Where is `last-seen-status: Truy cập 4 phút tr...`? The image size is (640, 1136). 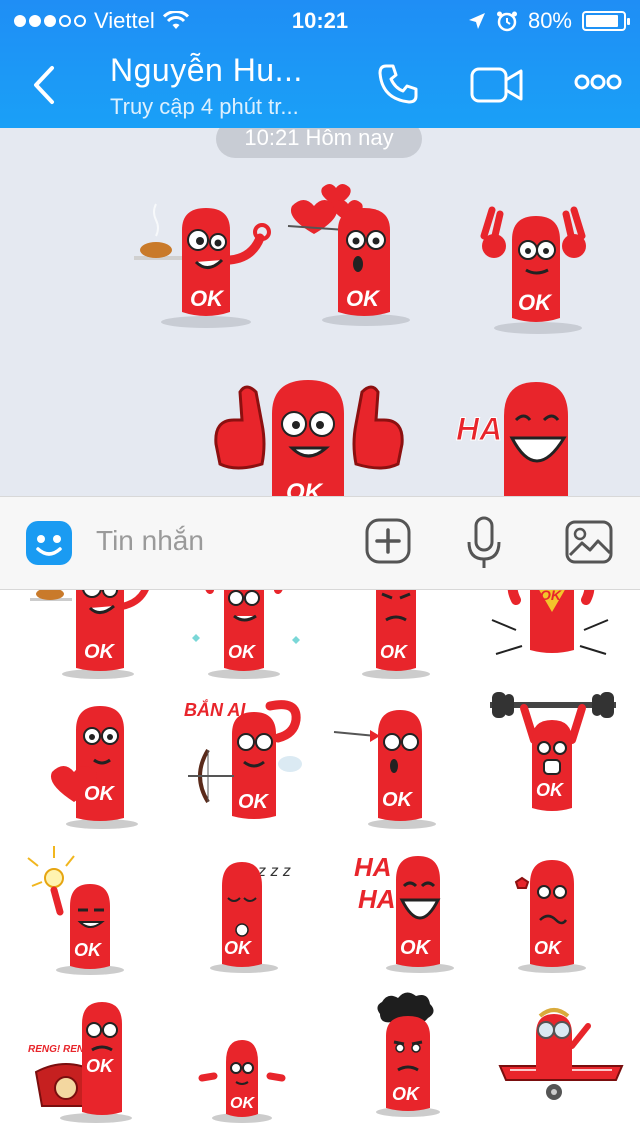
last-seen-status: Truy cập 4 phút tr... is located at coordinates (204, 106).